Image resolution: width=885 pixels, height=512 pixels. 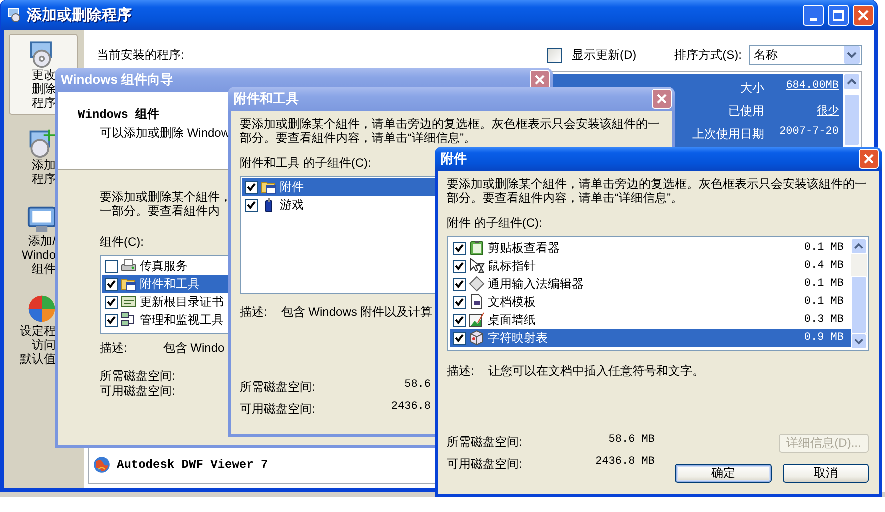 I want to click on disk-space-value: 58.6 MB, so click(x=631, y=441).